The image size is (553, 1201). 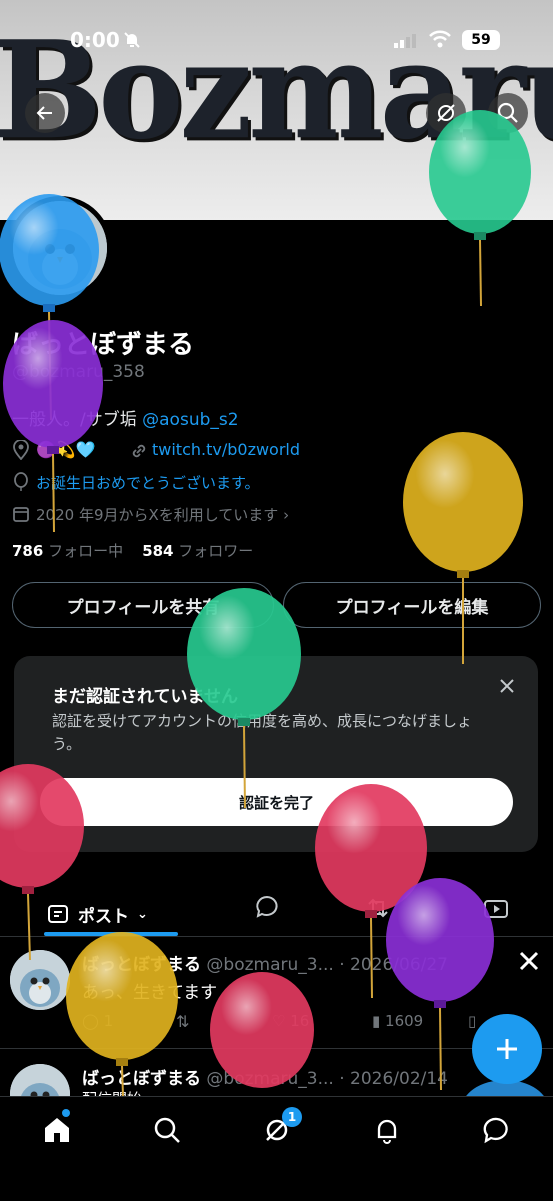 I want to click on plus-icon, so click(x=507, y=1049).